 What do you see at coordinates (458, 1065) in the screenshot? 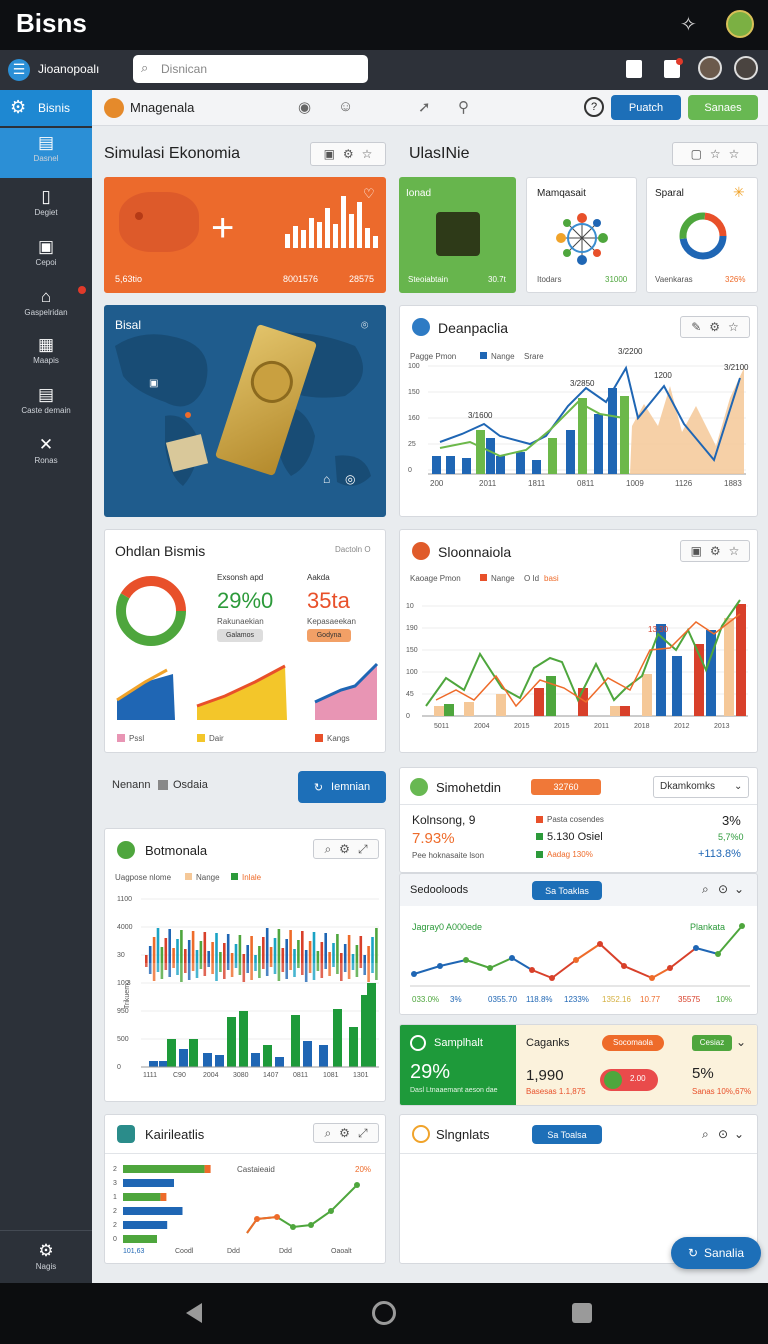
I see `samplht-green-panel: Samplhalt 29% Dasl Ltnaaemant aeson dae` at bounding box center [458, 1065].